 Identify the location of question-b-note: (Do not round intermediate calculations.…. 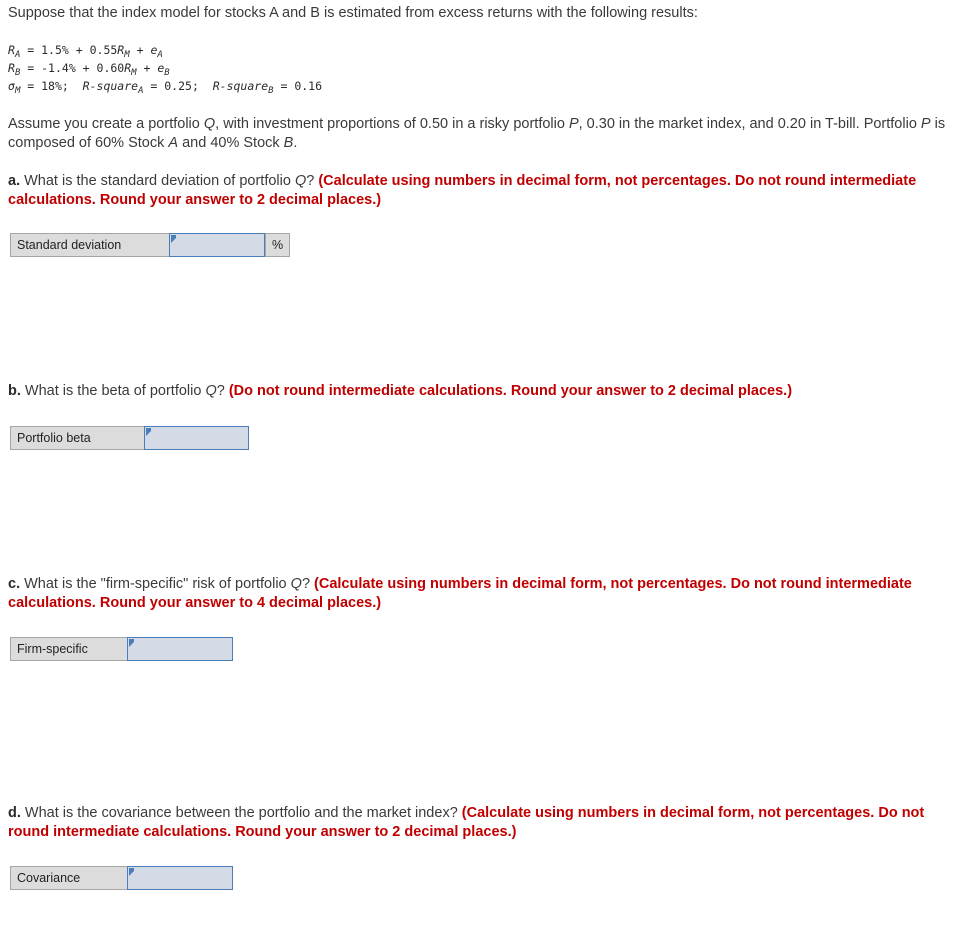
(510, 391).